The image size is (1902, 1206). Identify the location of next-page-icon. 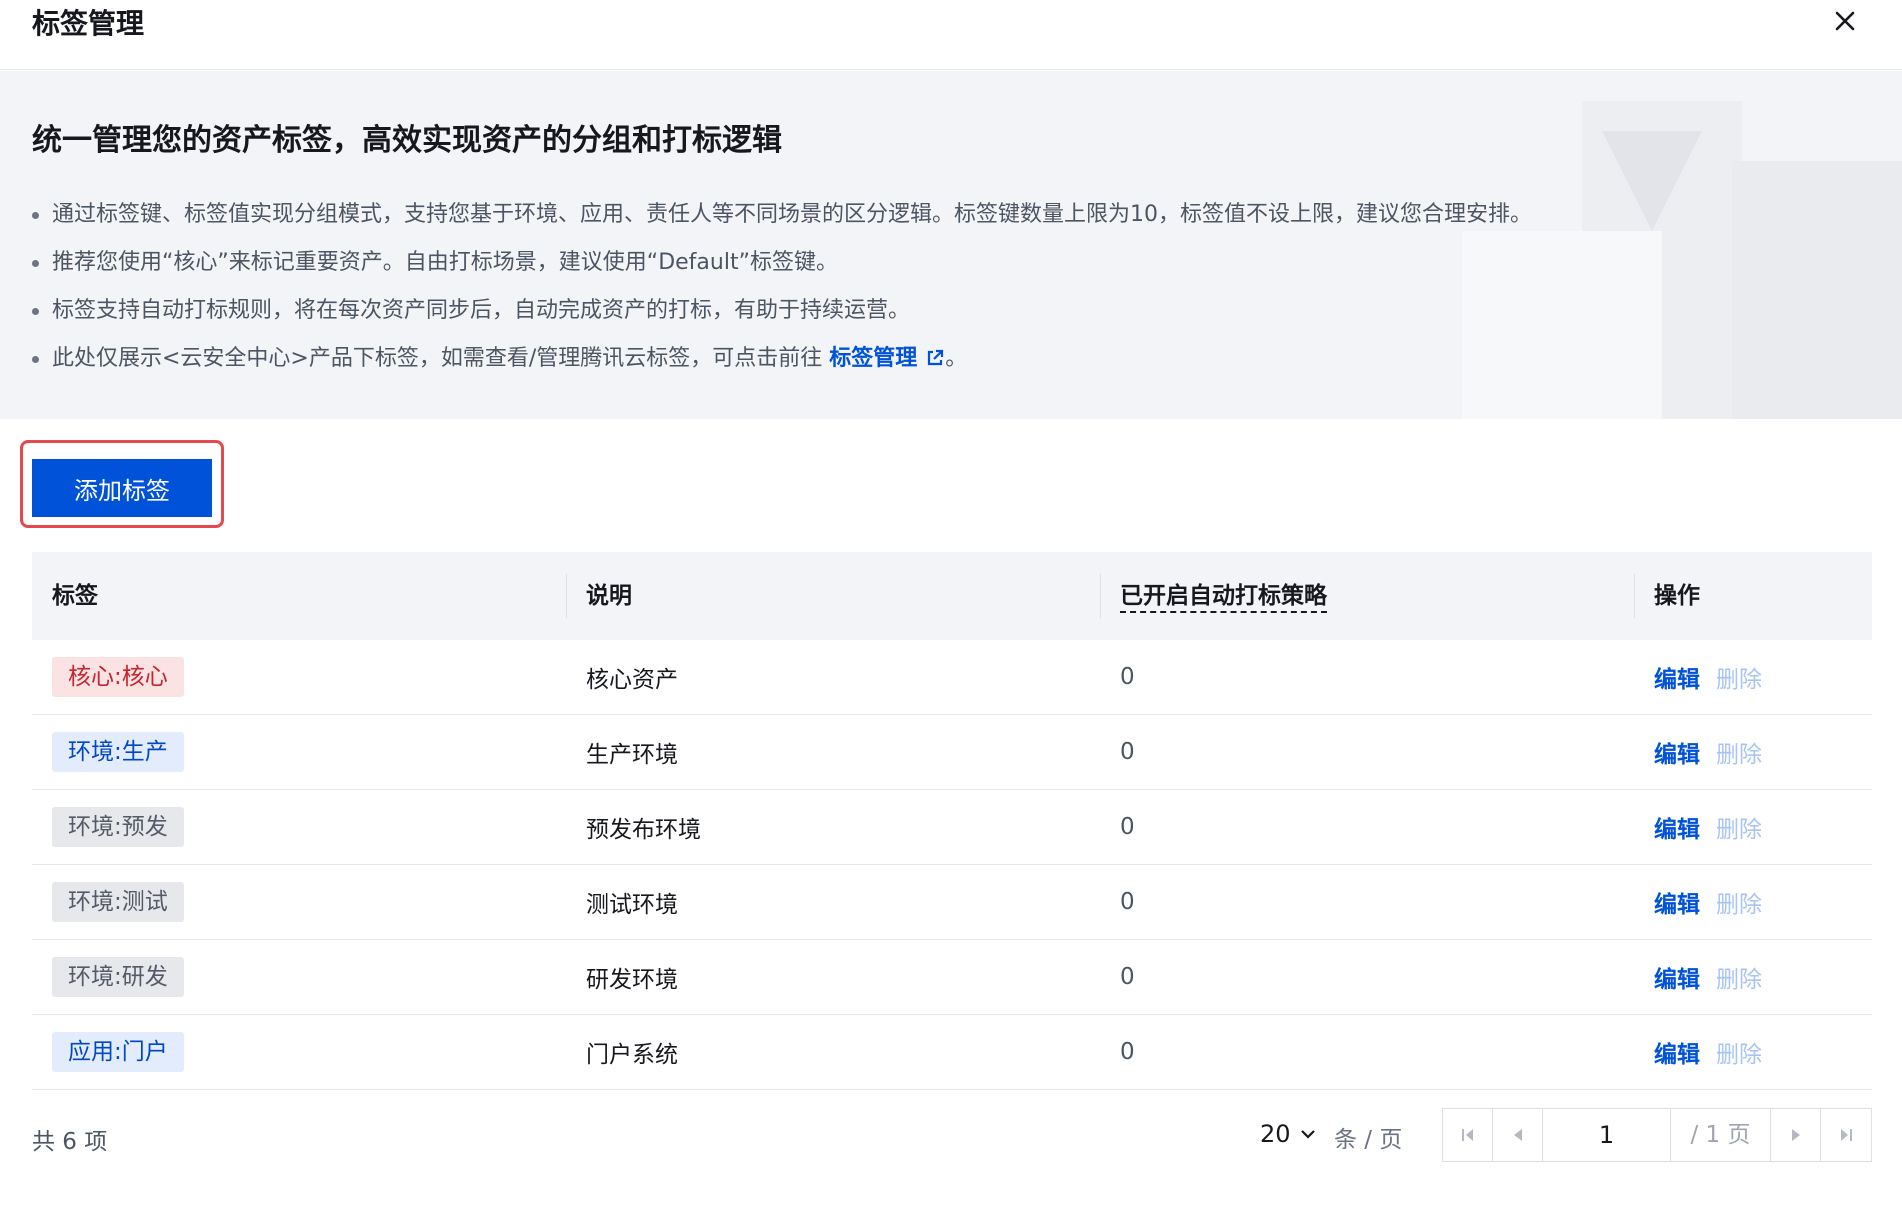
(1796, 1135).